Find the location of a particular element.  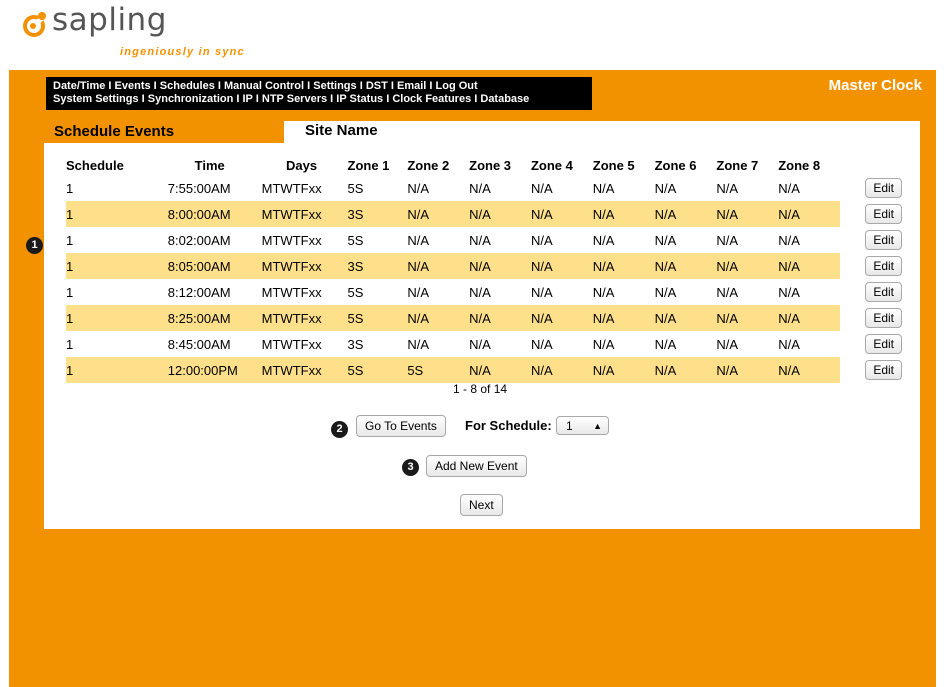

col-header-days: Days is located at coordinates (302, 165).